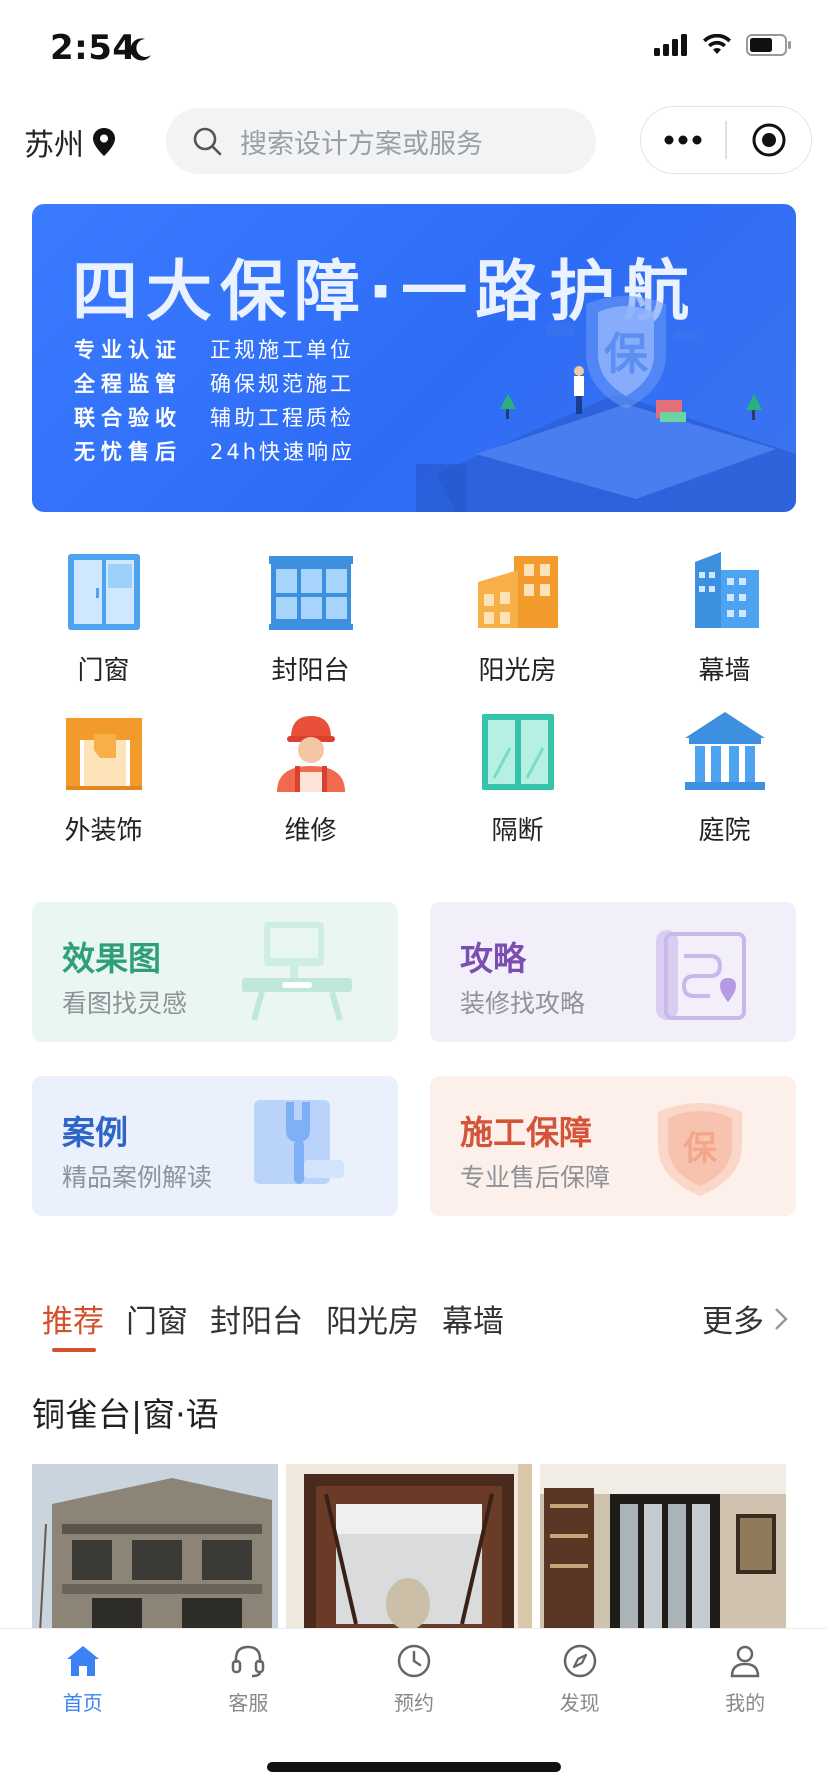  What do you see at coordinates (310, 671) in the screenshot?
I see `category-label: 封阳台` at bounding box center [310, 671].